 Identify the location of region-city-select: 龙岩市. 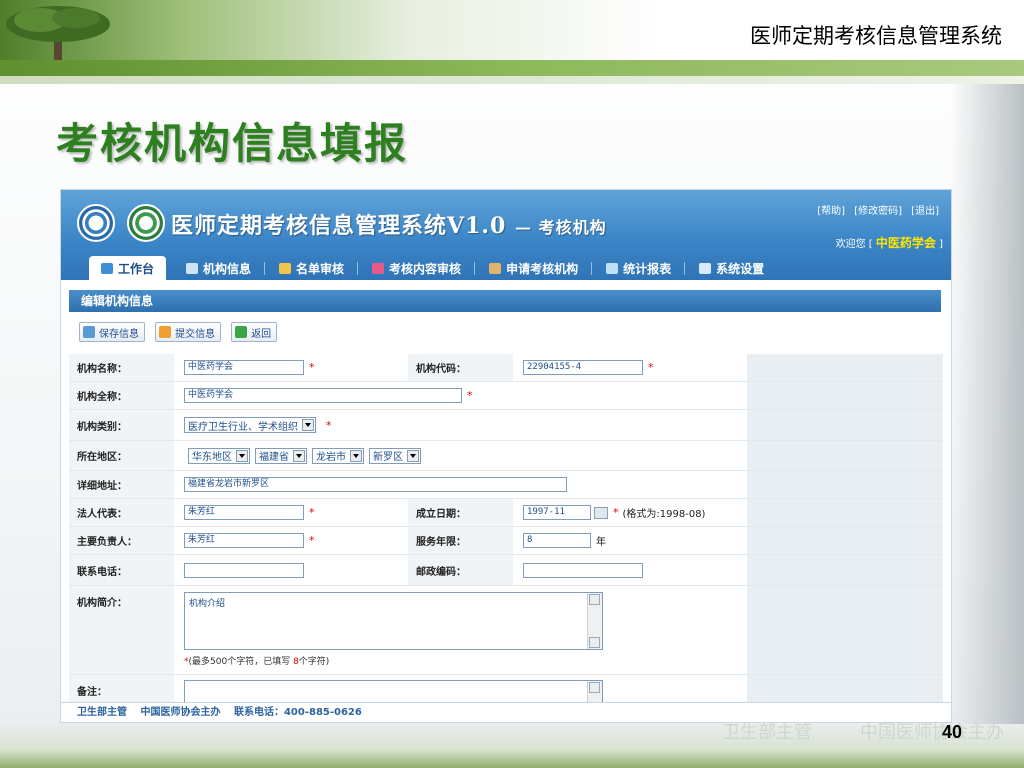
(338, 455).